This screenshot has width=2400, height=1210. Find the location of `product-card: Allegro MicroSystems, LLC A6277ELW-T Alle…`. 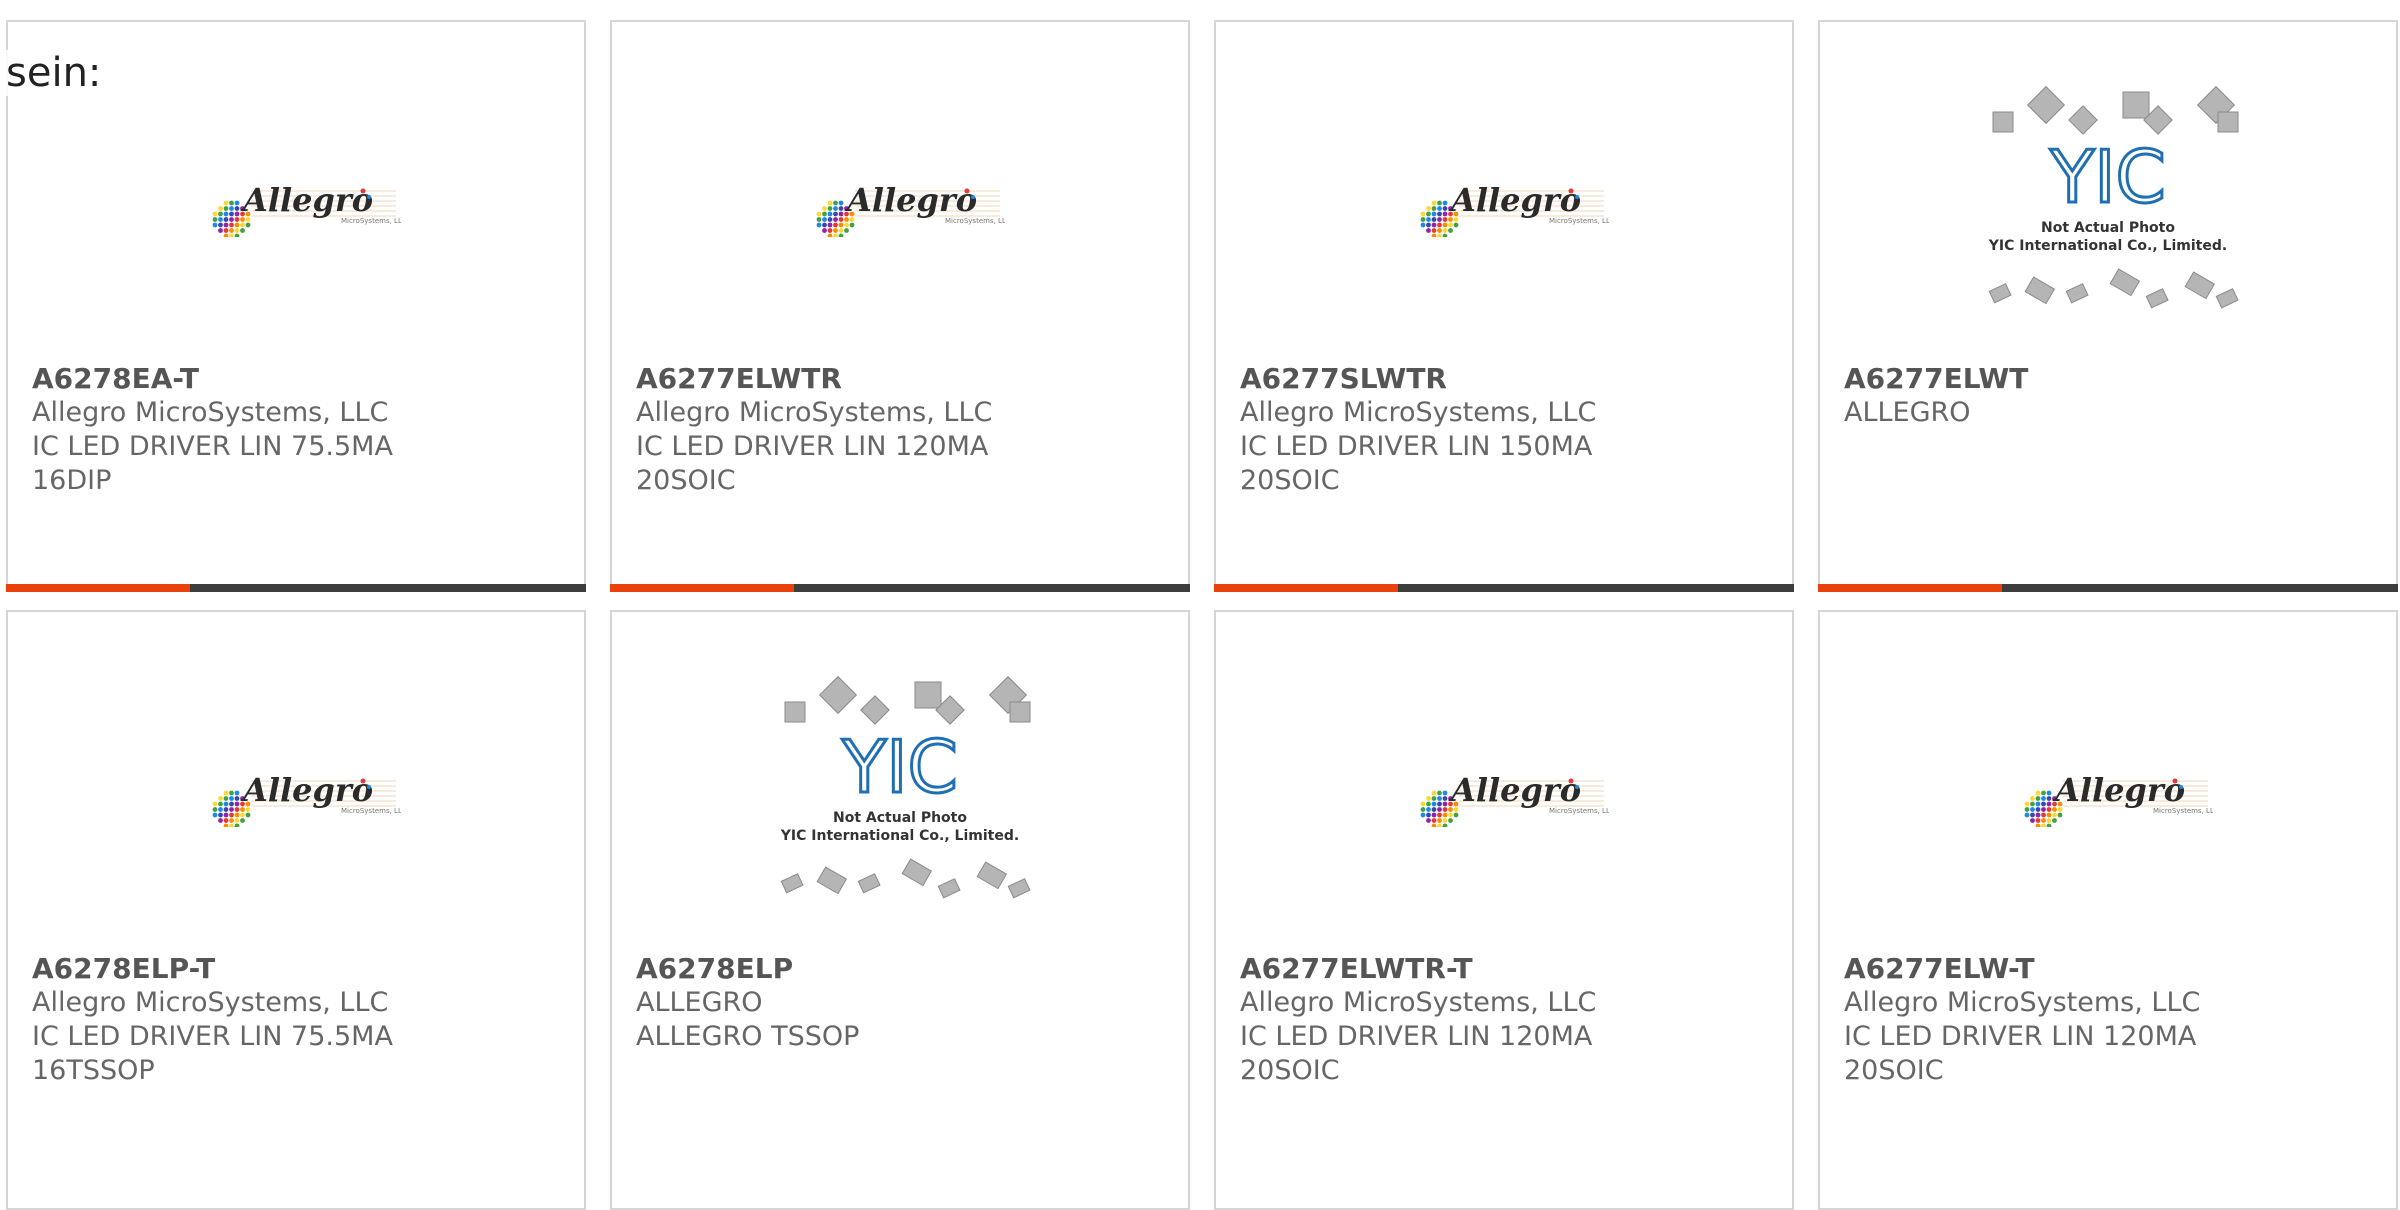

product-card: Allegro MicroSystems, LLC A6277ELW-T Alle… is located at coordinates (2108, 910).